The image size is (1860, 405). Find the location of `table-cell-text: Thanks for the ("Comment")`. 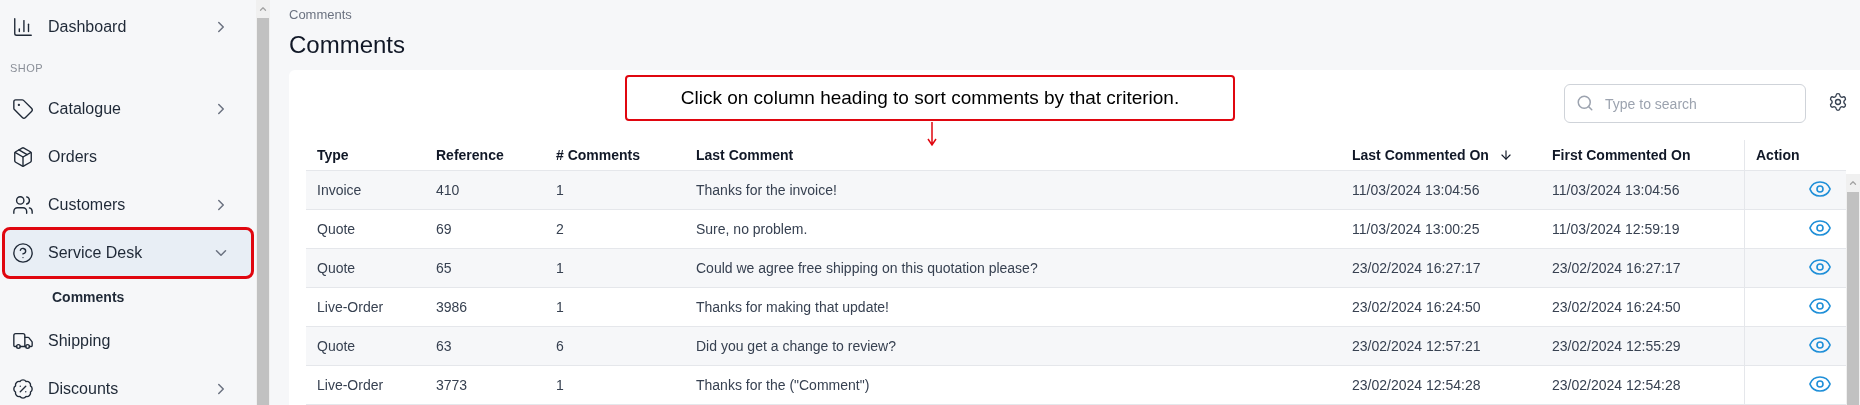

table-cell-text: Thanks for the ("Comment") is located at coordinates (783, 385).